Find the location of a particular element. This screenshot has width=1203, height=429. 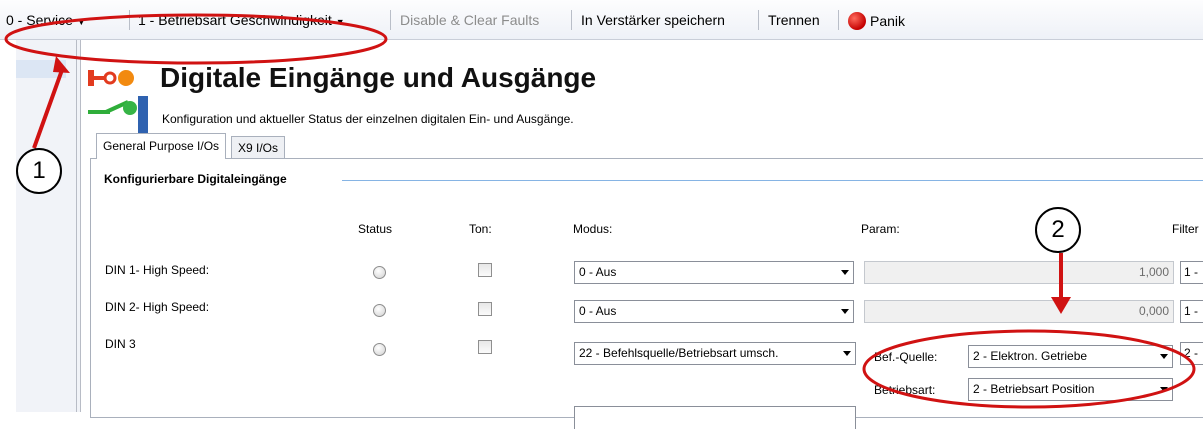

row-label-din2: DIN 2- High Speed: is located at coordinates (157, 307).